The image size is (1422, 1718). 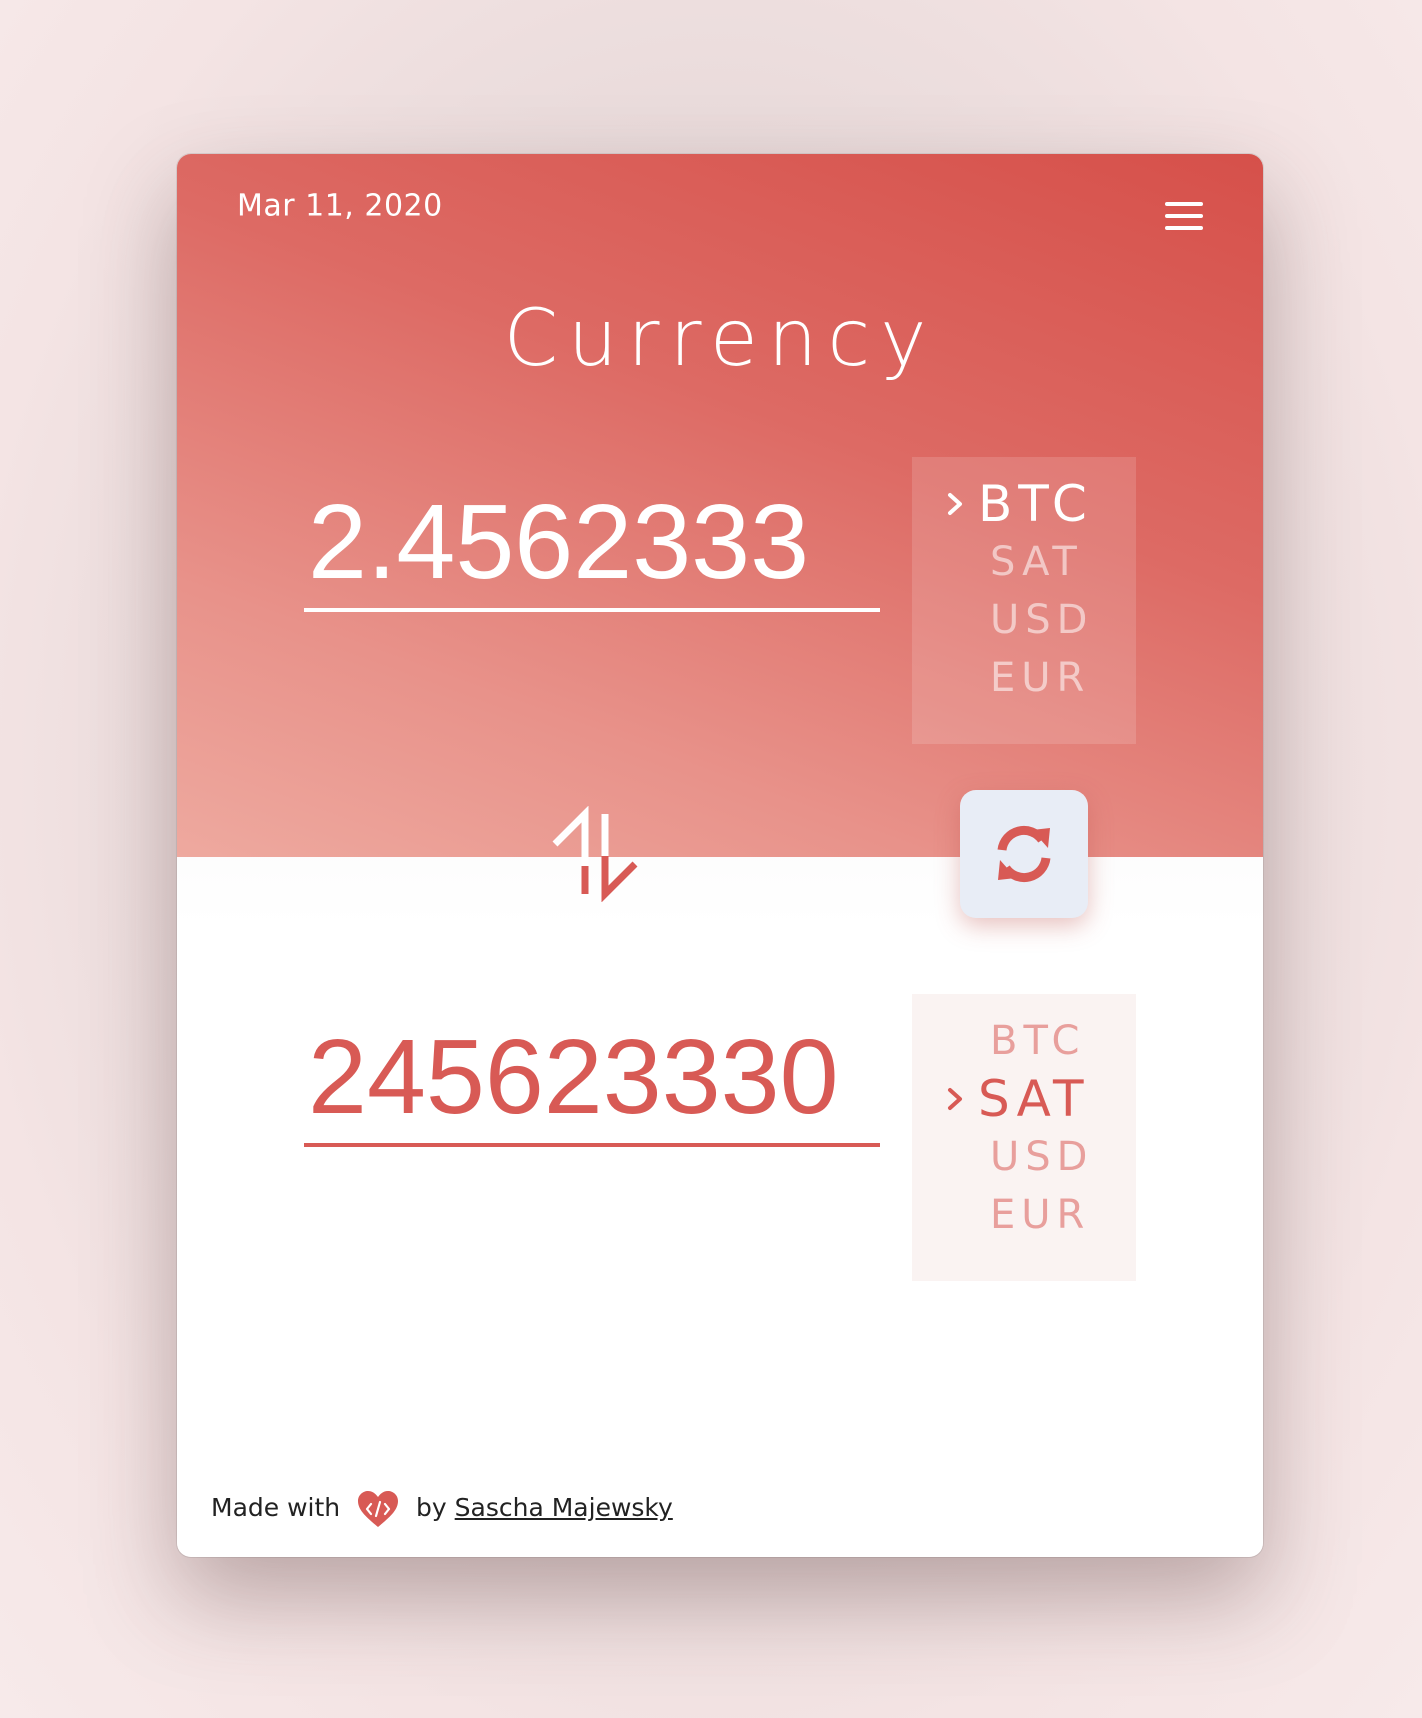 I want to click on page-title: Currency, so click(x=720, y=339).